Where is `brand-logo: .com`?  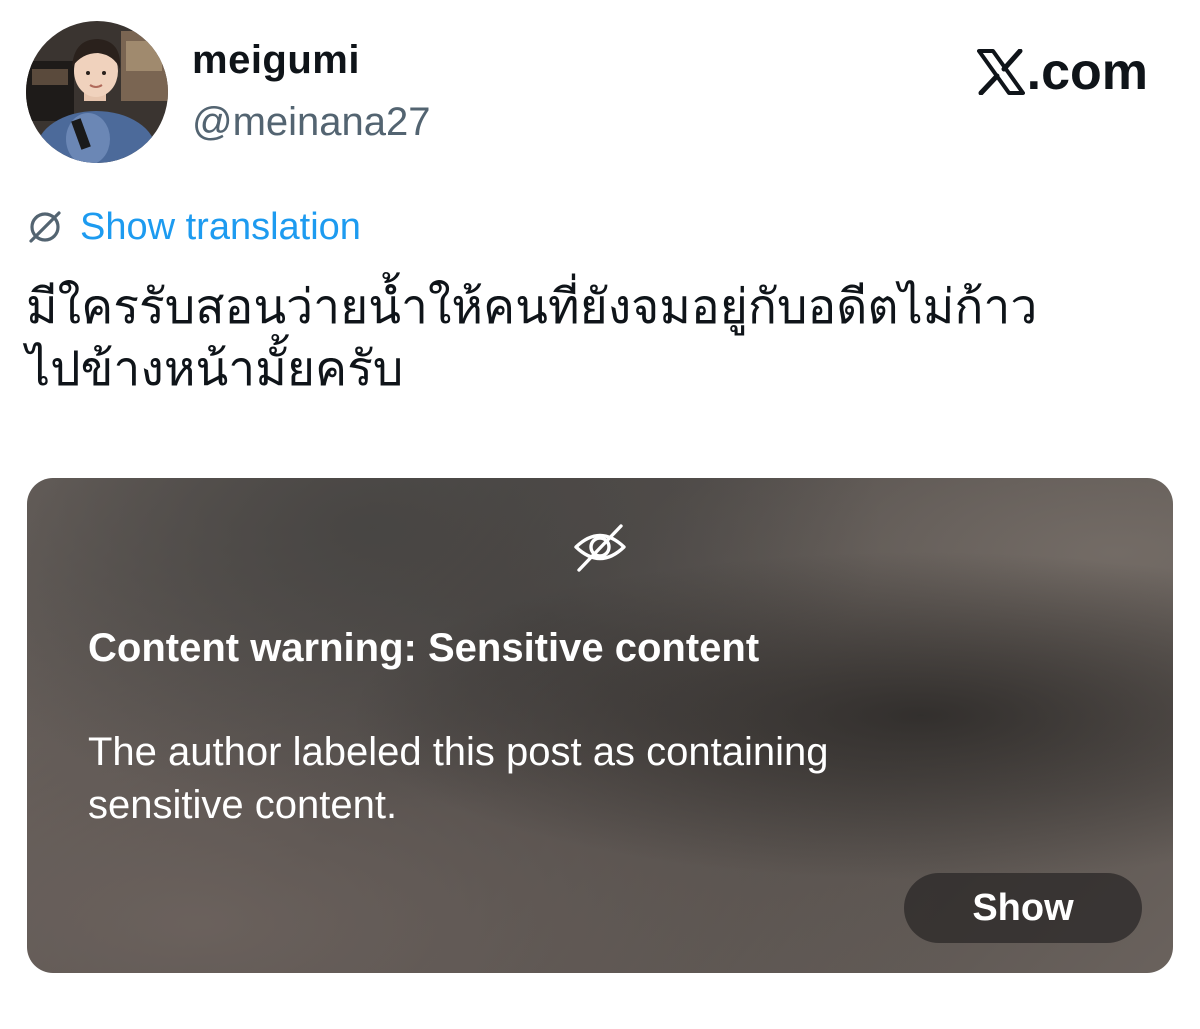 brand-logo: .com is located at coordinates (1062, 72).